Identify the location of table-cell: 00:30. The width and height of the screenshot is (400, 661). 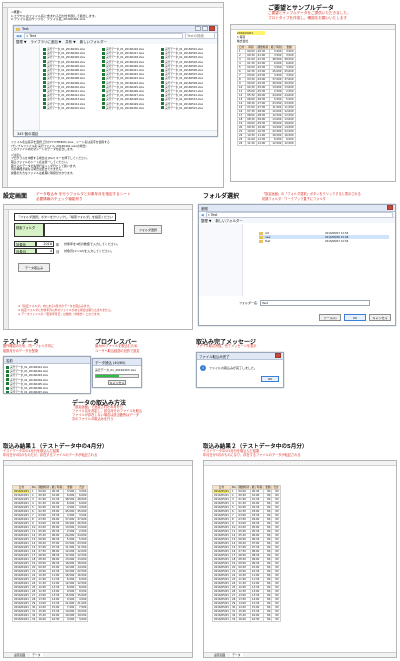
(251, 55).